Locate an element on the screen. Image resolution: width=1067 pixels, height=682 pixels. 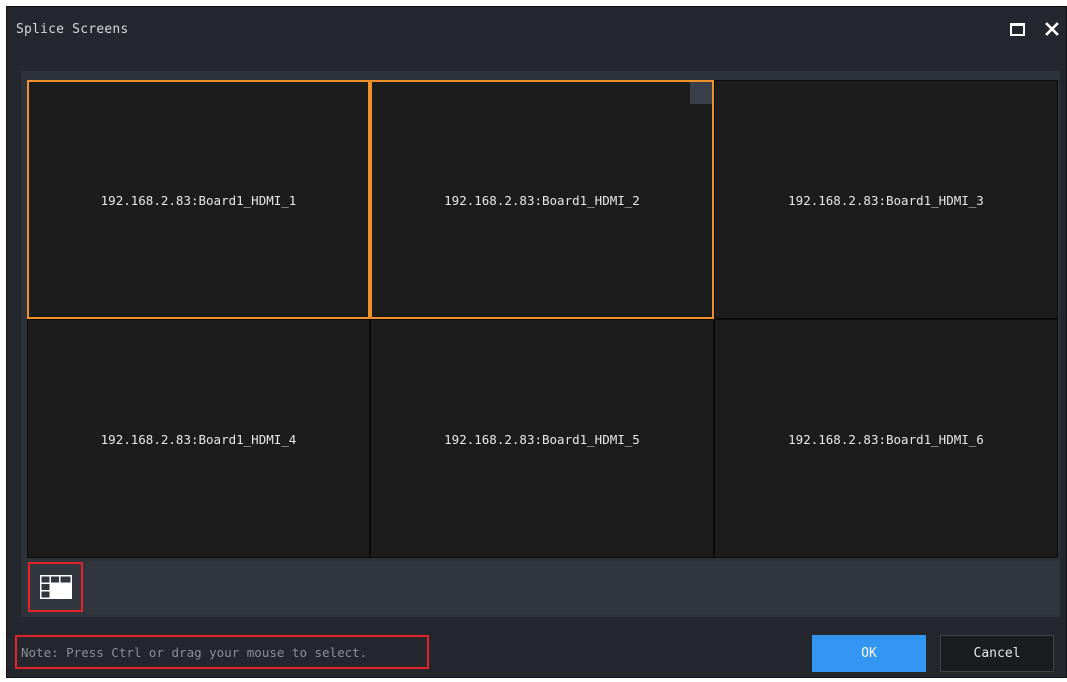
screen-label: 192.168.2.83:Board1_HDMI_2 is located at coordinates (542, 200).